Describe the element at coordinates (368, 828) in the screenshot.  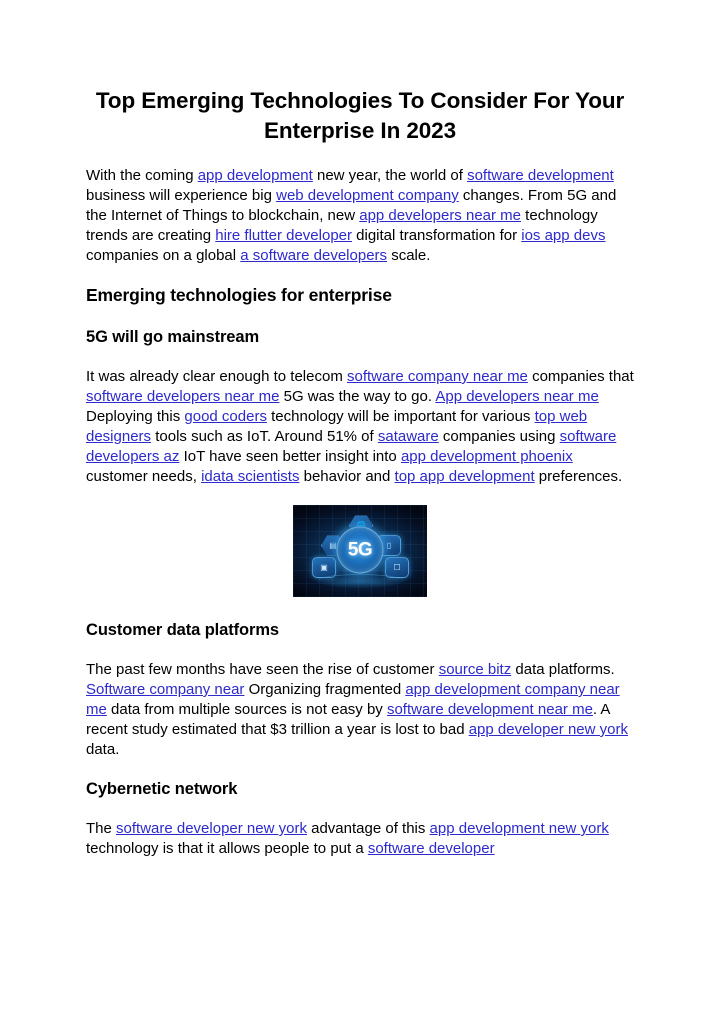
I see `cyber-text-2: advantage of this` at that location.